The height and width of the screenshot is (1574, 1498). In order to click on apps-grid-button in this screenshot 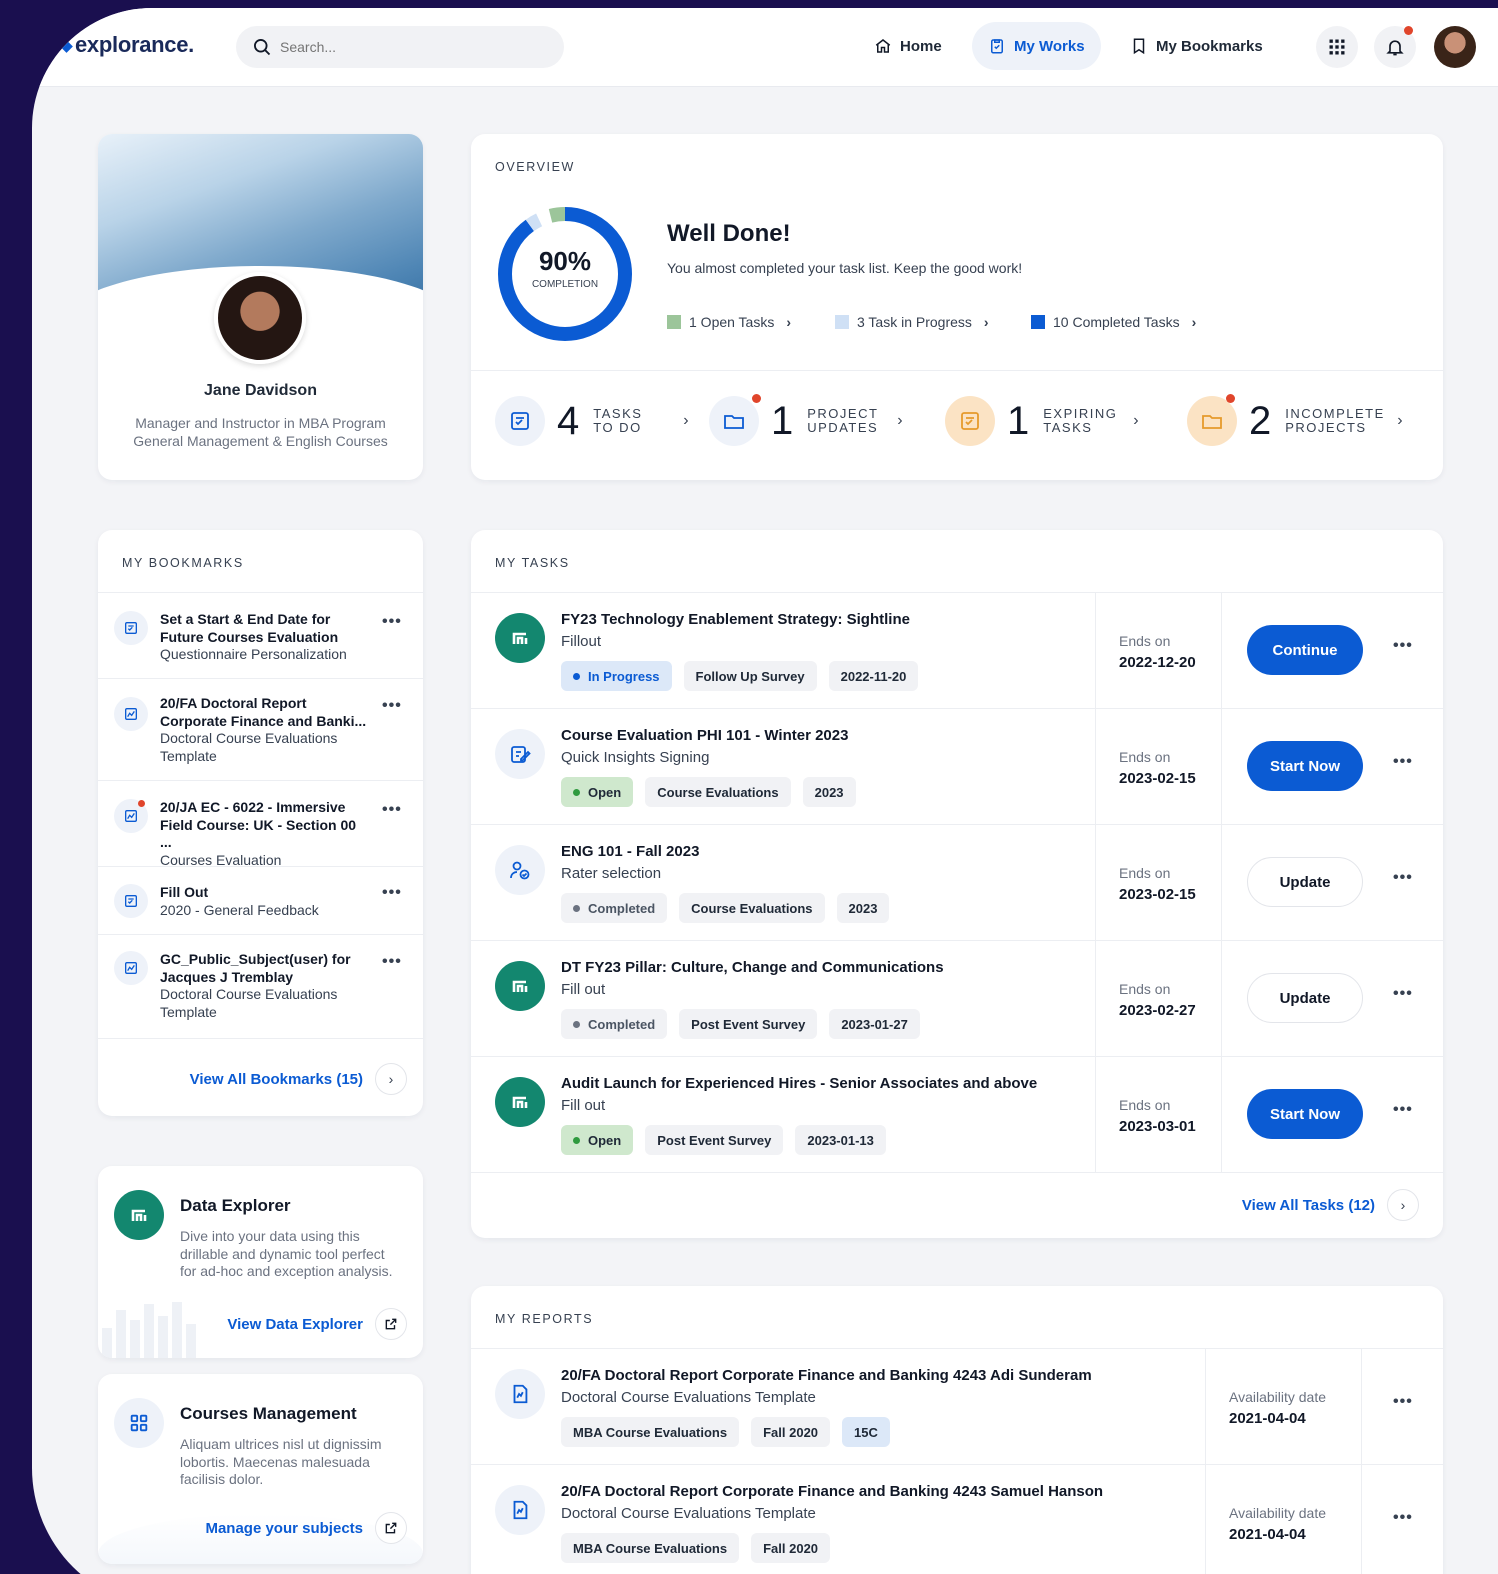, I will do `click(1337, 47)`.